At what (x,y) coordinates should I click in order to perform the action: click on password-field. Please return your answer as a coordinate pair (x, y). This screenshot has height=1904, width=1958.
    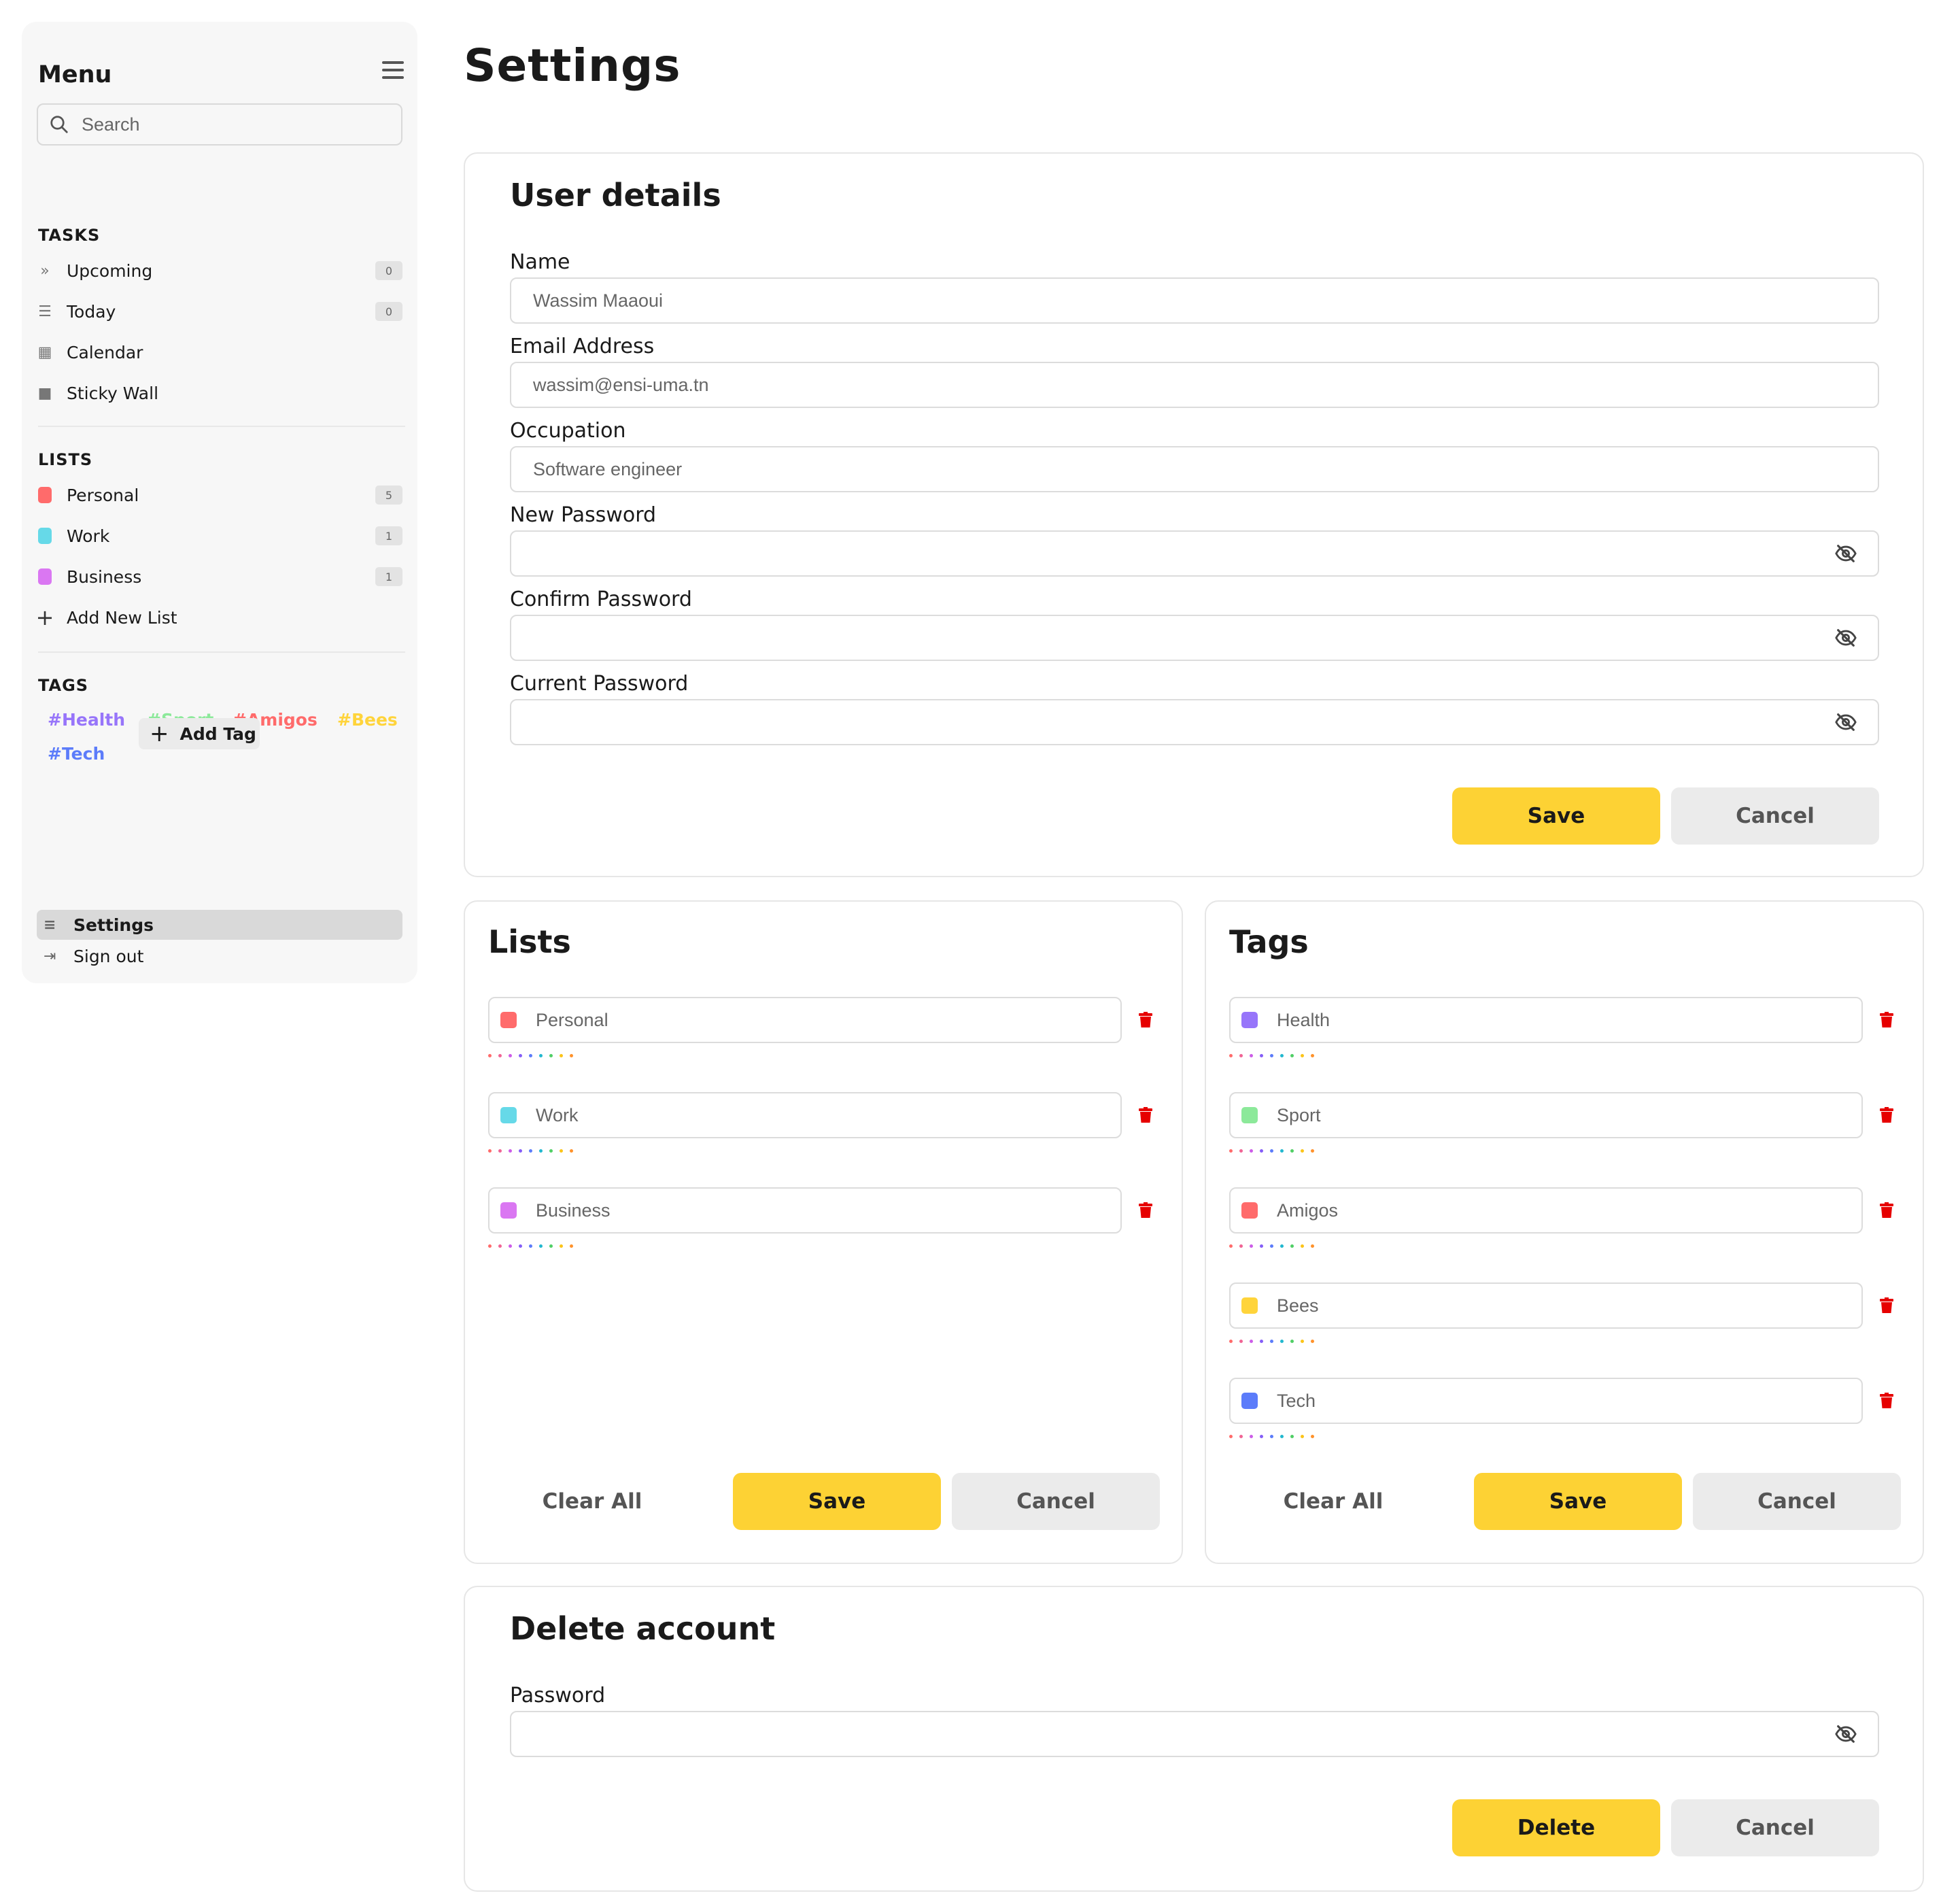
    Looking at the image, I should click on (1194, 1734).